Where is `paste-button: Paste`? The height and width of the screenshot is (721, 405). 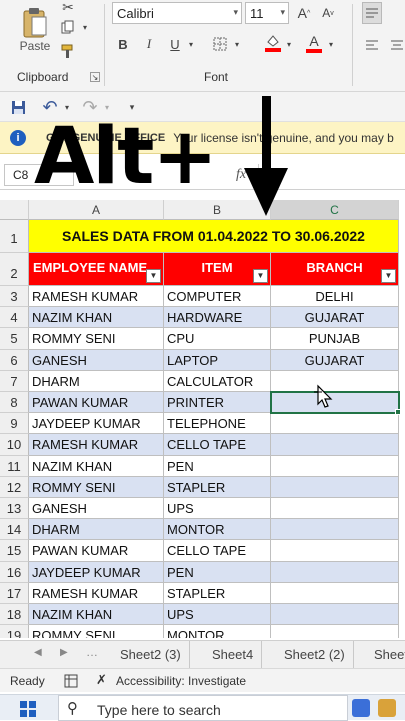
paste-button: Paste is located at coordinates (35, 30).